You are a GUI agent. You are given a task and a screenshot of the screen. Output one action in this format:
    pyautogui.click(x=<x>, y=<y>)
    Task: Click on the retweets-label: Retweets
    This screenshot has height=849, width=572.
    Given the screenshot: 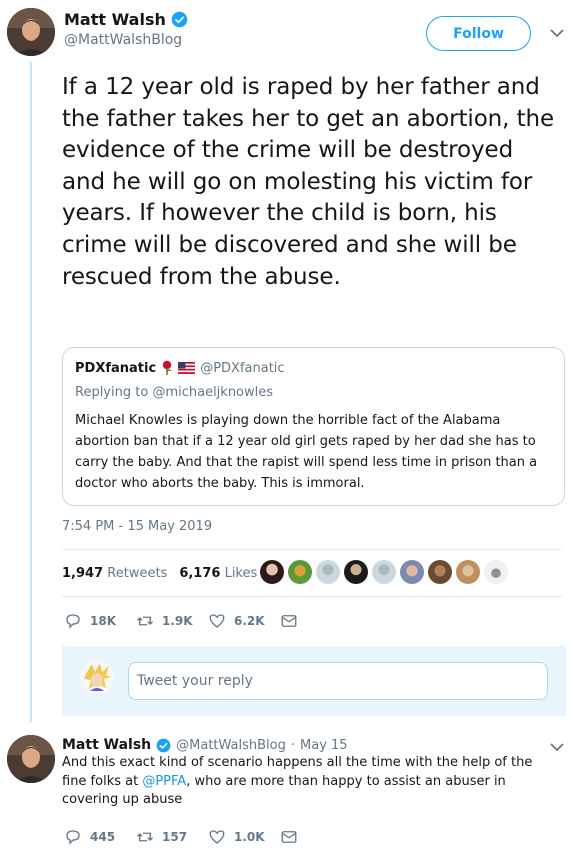 What is the action you would take?
    pyautogui.click(x=137, y=573)
    